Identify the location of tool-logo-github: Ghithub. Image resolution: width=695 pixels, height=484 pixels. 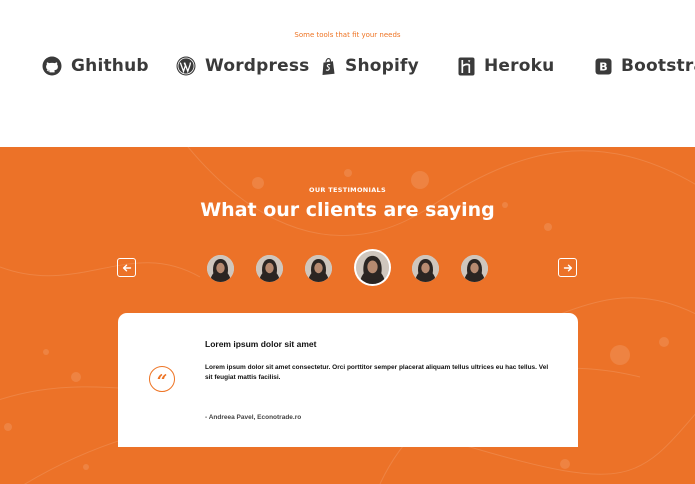
(95, 66).